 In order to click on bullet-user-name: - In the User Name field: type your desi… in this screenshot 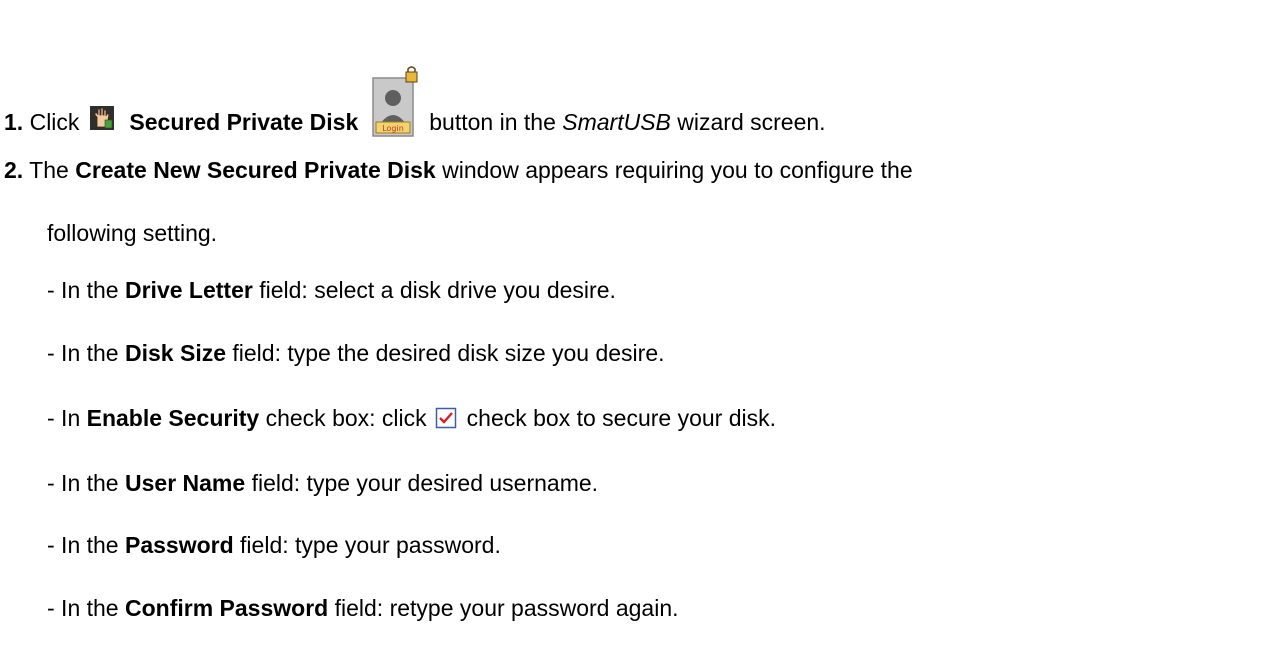, I will do `click(322, 483)`.